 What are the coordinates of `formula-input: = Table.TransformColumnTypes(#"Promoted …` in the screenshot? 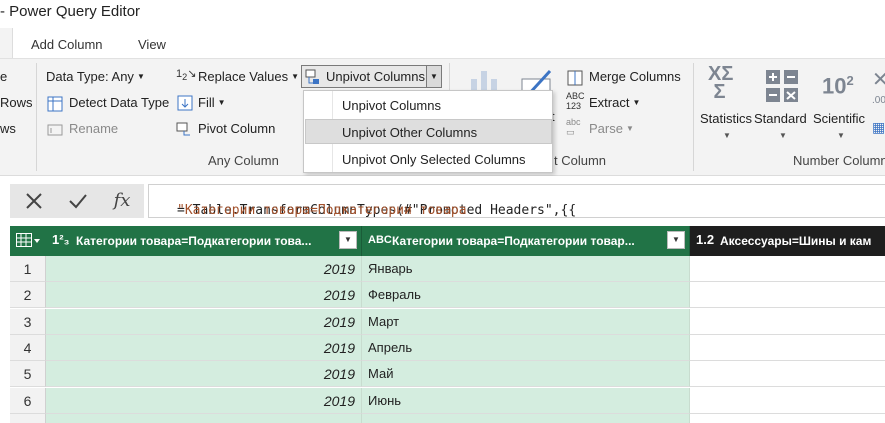 It's located at (516, 201).